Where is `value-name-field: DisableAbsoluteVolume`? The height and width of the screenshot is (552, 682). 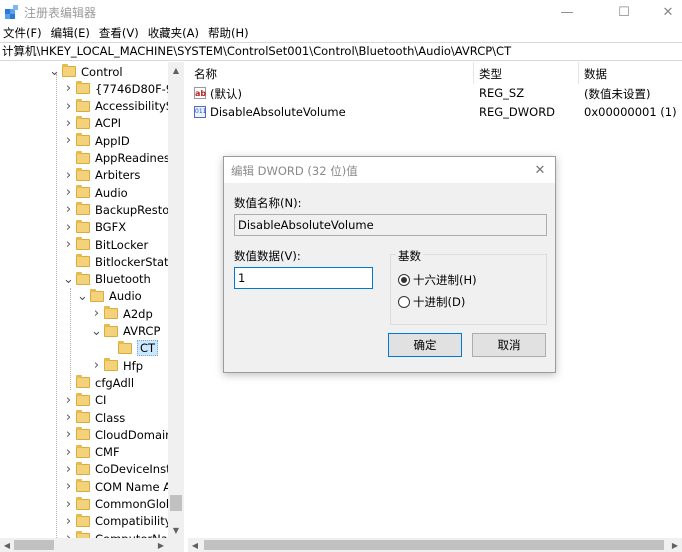
value-name-field: DisableAbsoluteVolume is located at coordinates (390, 225).